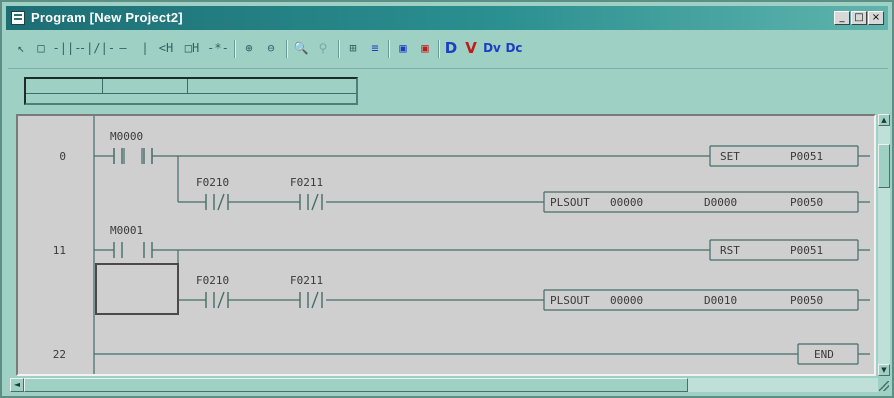 The height and width of the screenshot is (398, 894). What do you see at coordinates (730, 156) in the screenshot?
I see `instruction-name: SET` at bounding box center [730, 156].